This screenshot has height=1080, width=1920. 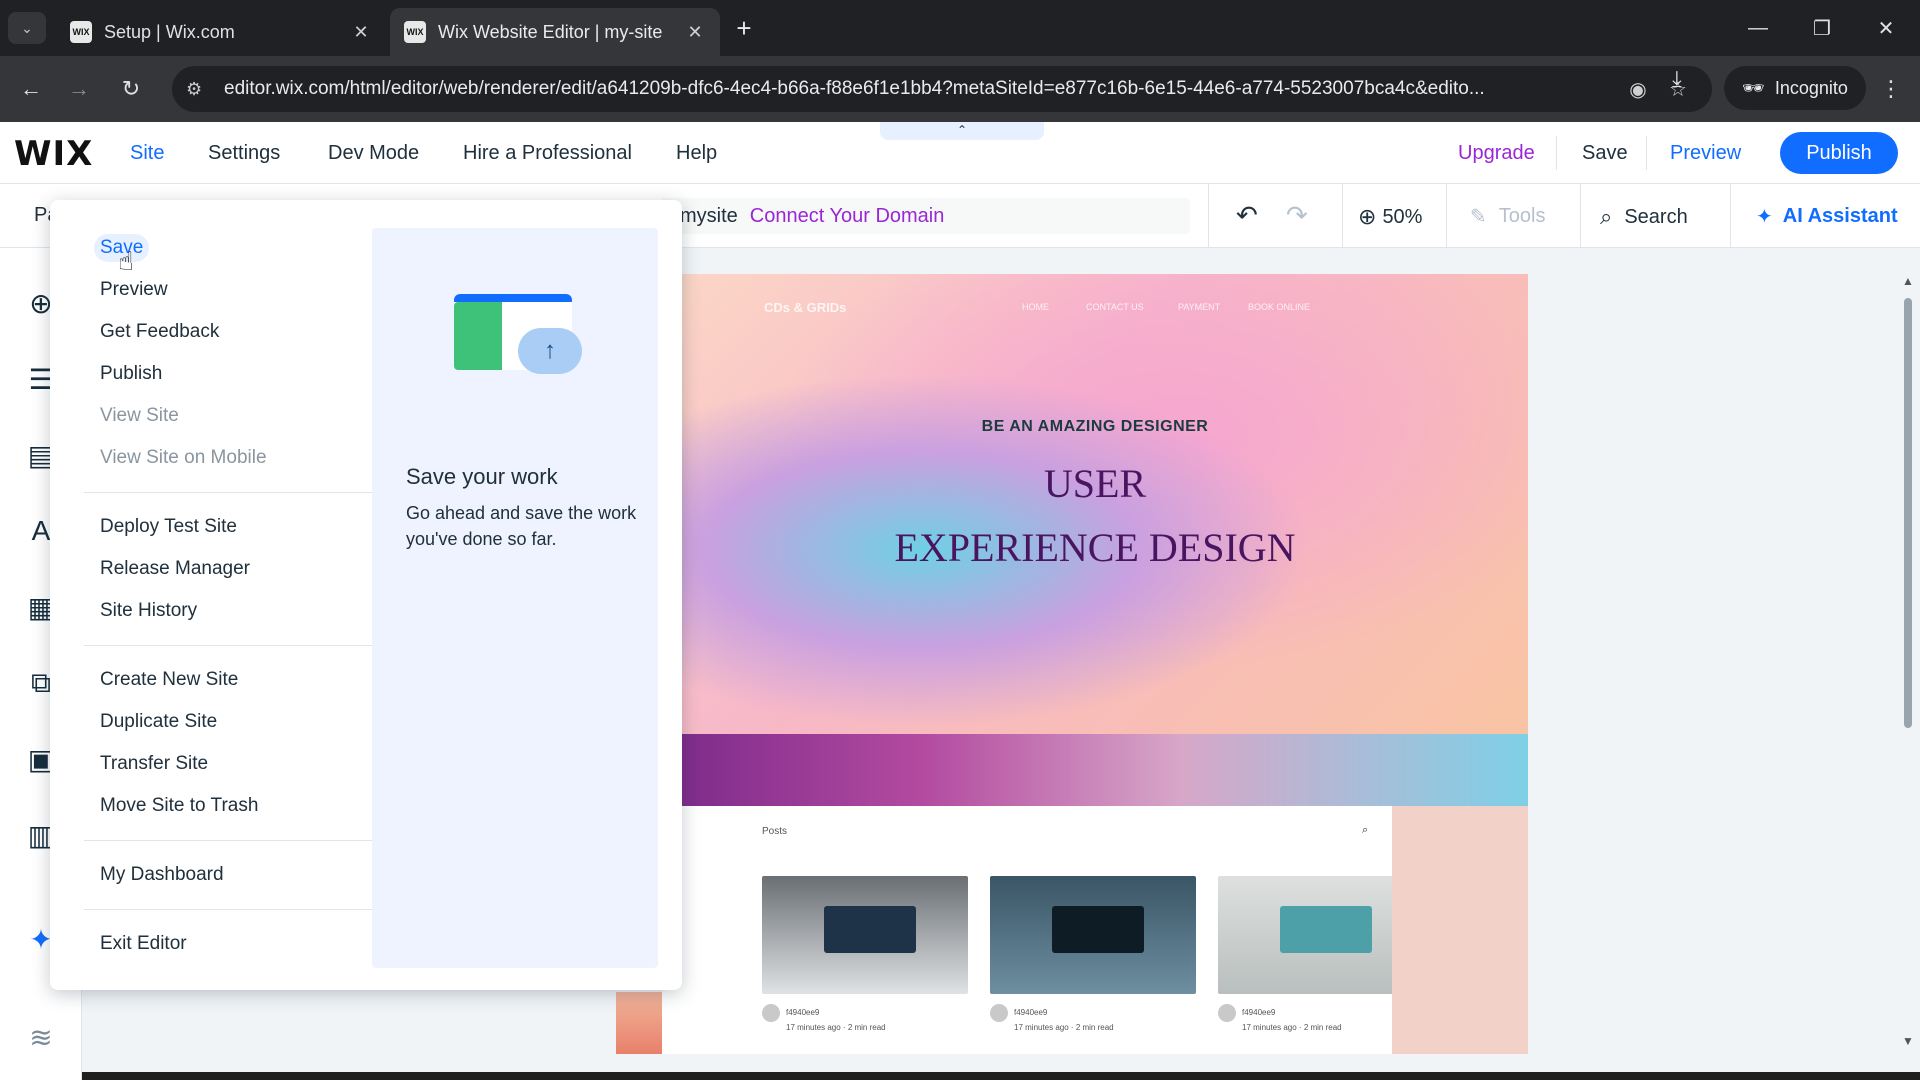 What do you see at coordinates (847, 216) in the screenshot?
I see `connect-domain-link: Connect Your Domain` at bounding box center [847, 216].